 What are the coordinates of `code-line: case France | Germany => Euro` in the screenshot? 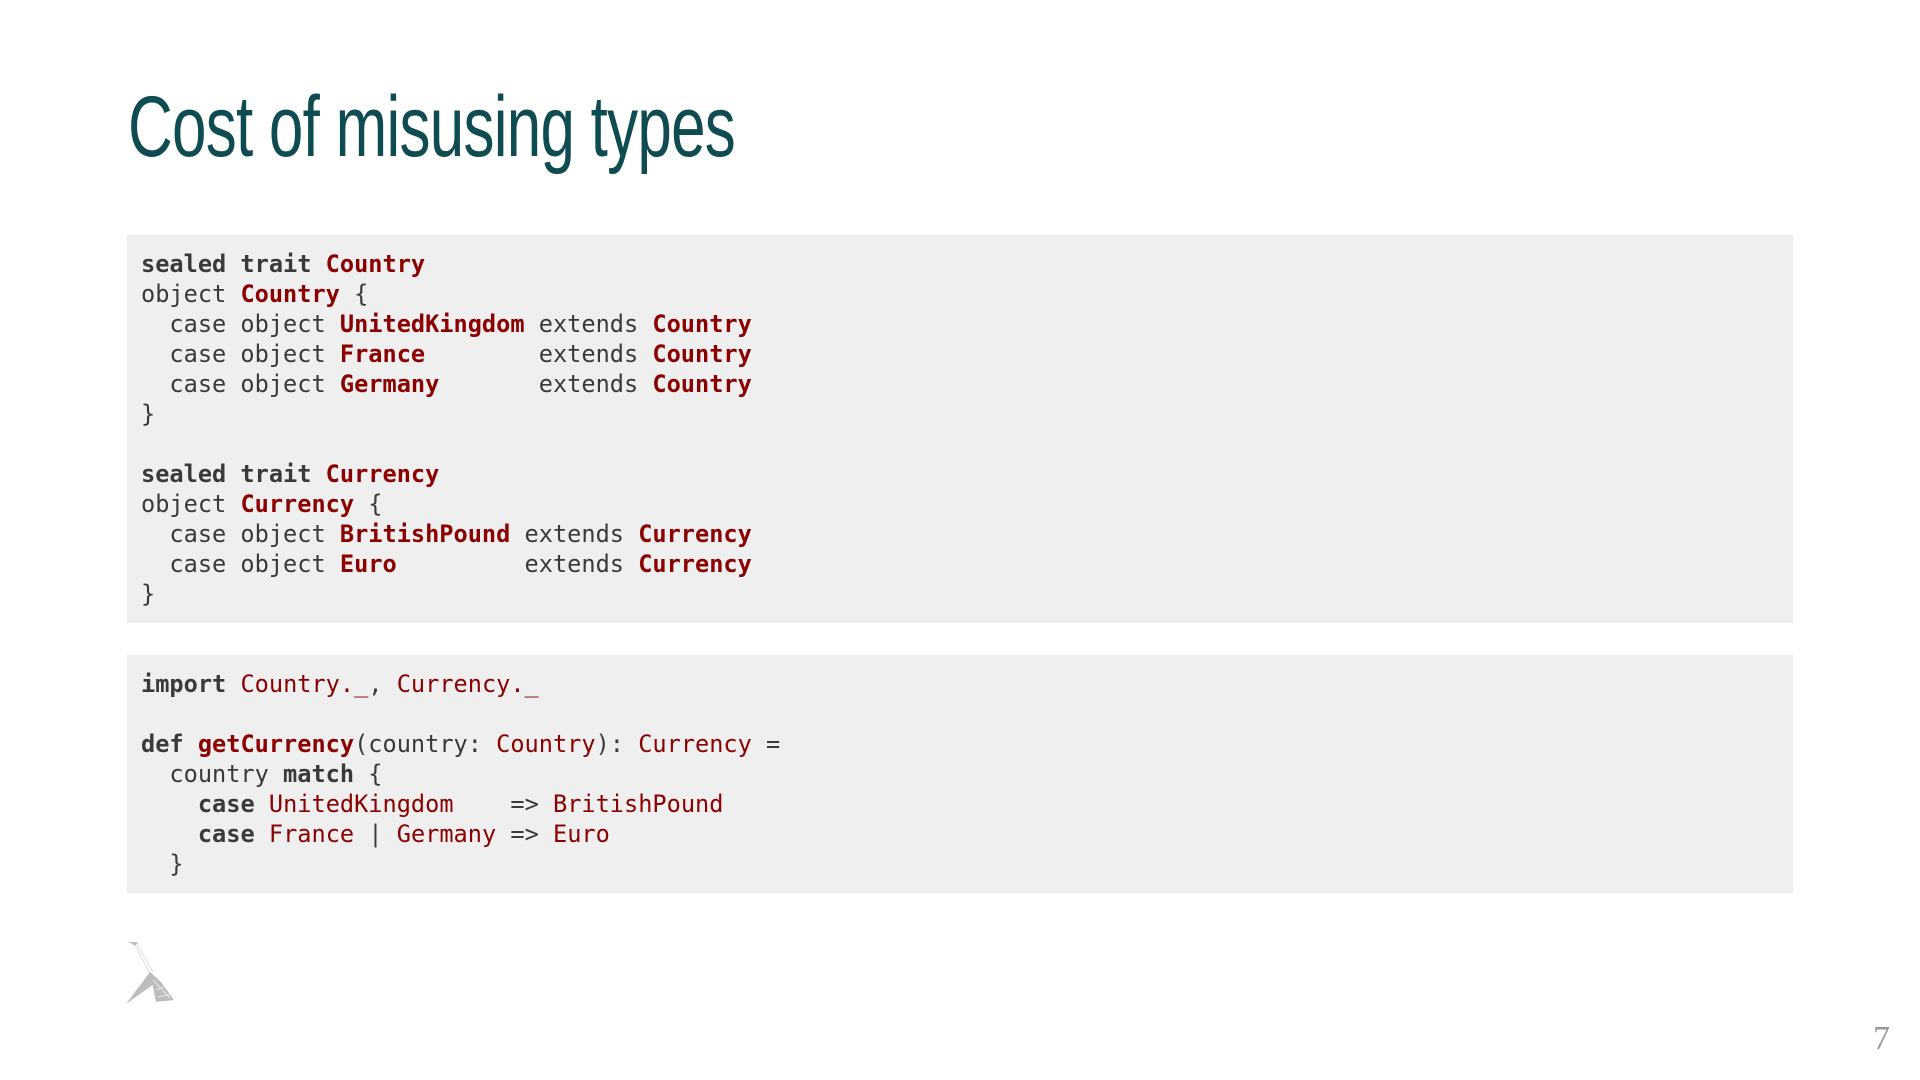 It's located at (960, 834).